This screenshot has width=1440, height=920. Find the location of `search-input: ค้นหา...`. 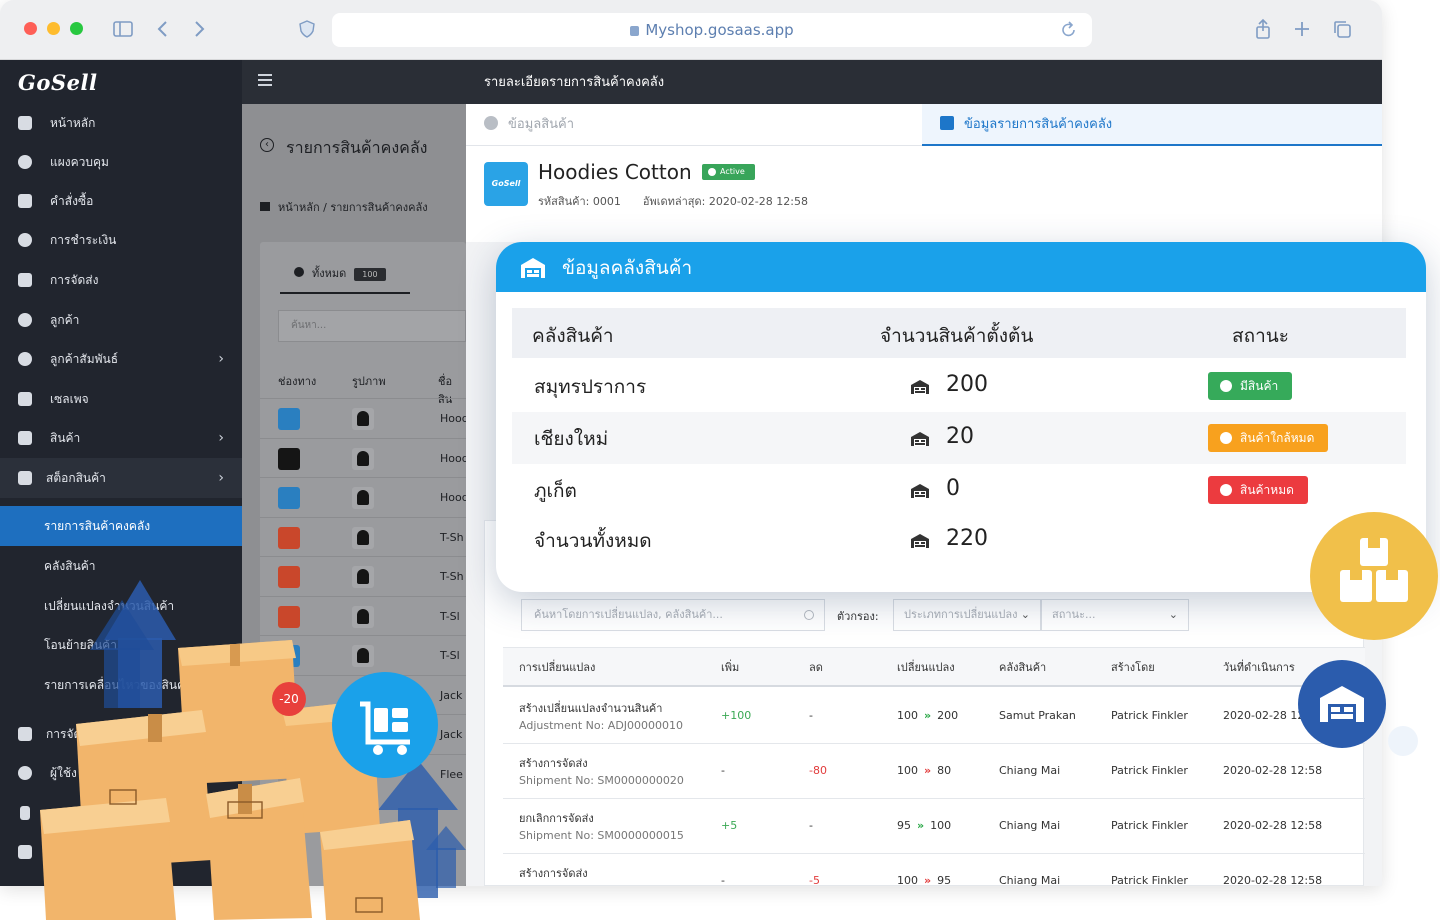

search-input: ค้นหา... is located at coordinates (372, 326).